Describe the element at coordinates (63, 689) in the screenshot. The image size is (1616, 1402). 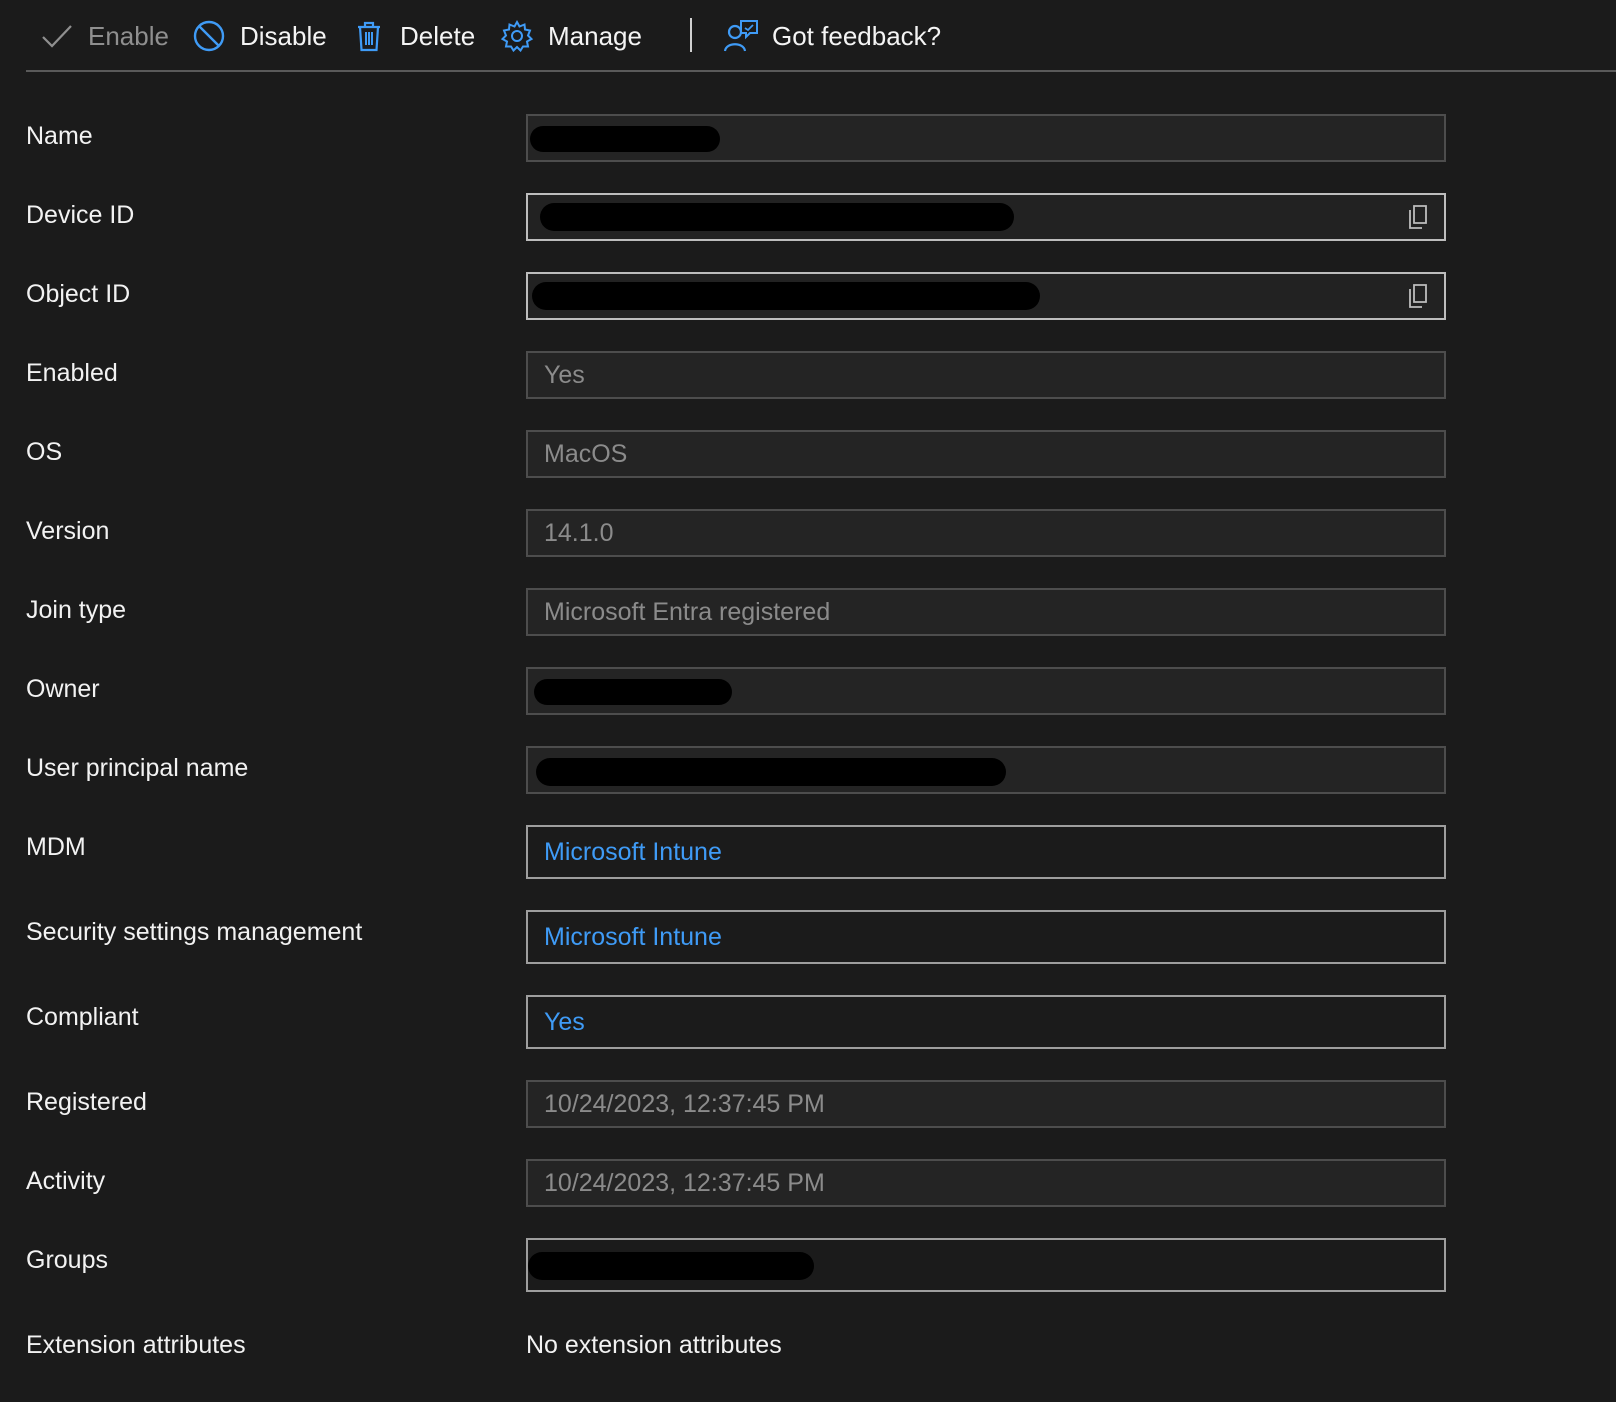
I see `owner-label: Owner` at that location.